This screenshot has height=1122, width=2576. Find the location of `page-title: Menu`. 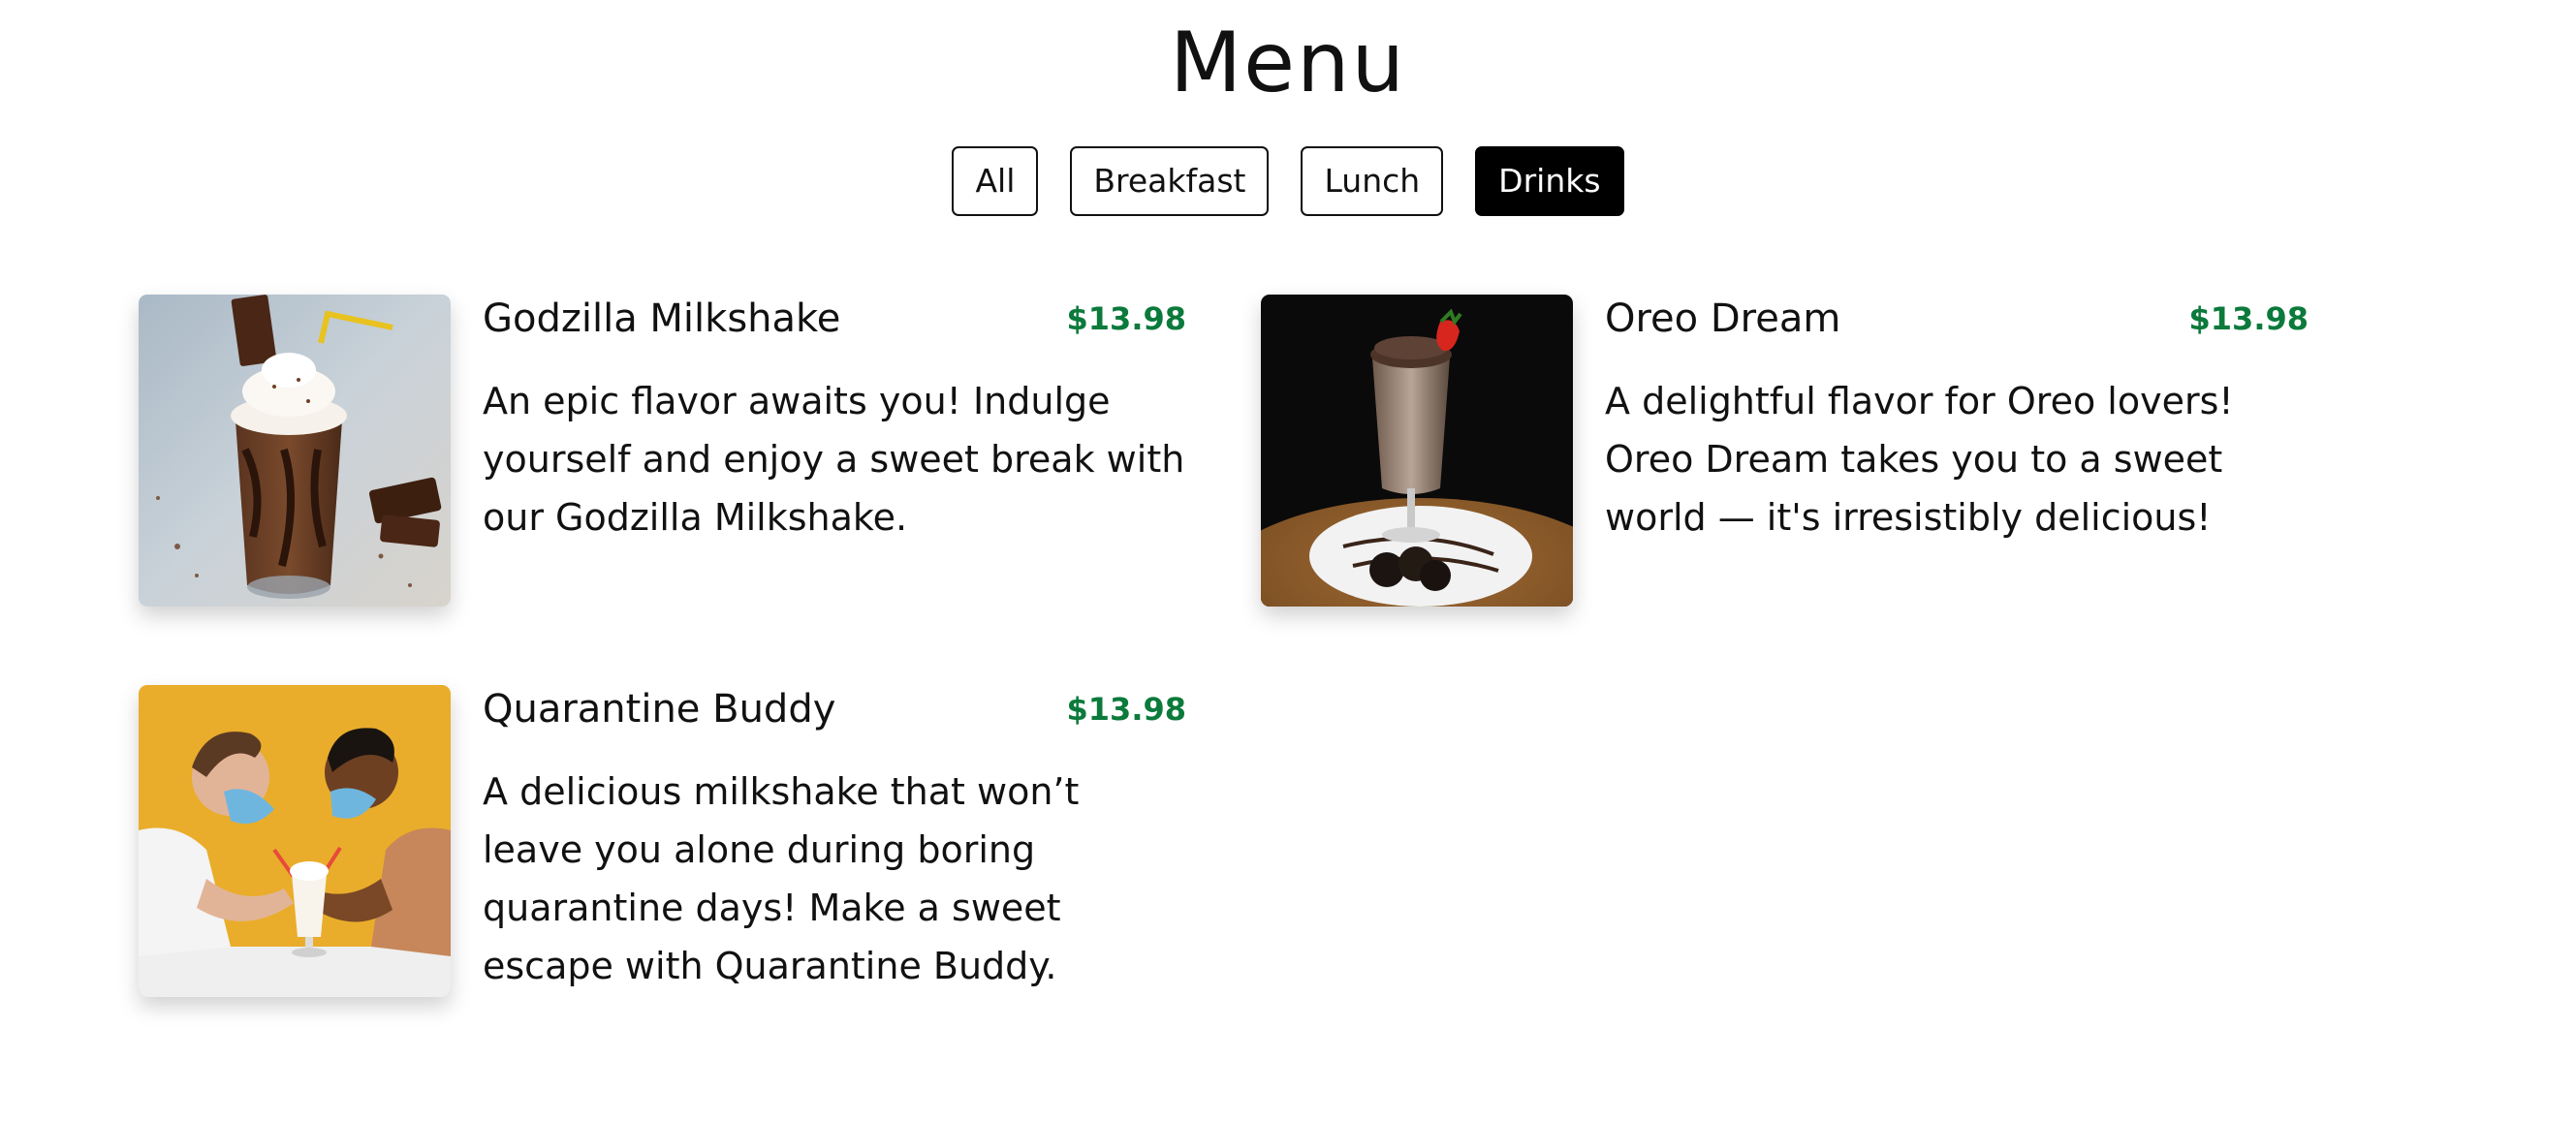

page-title: Menu is located at coordinates (1288, 63).